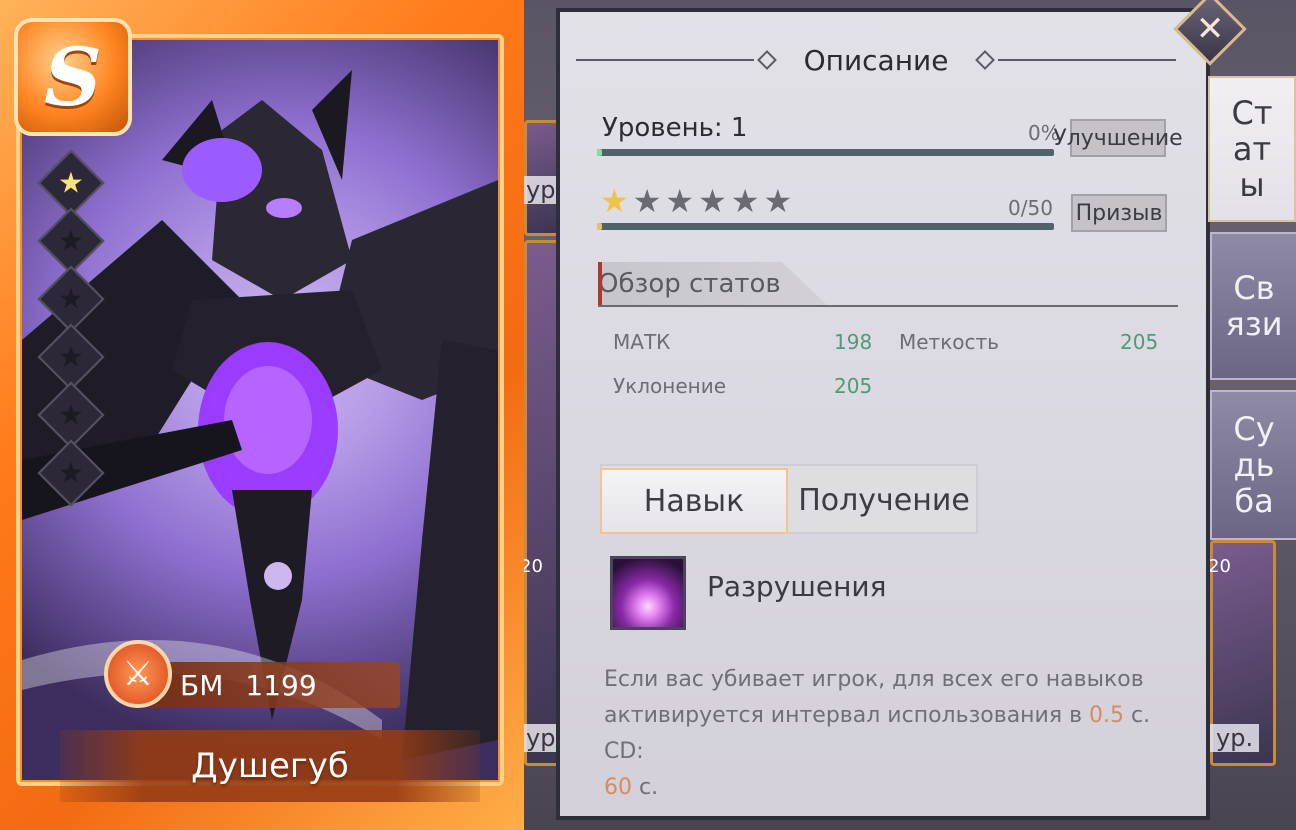  Describe the element at coordinates (888, 306) in the screenshot. I see `stats-section-divider` at that location.